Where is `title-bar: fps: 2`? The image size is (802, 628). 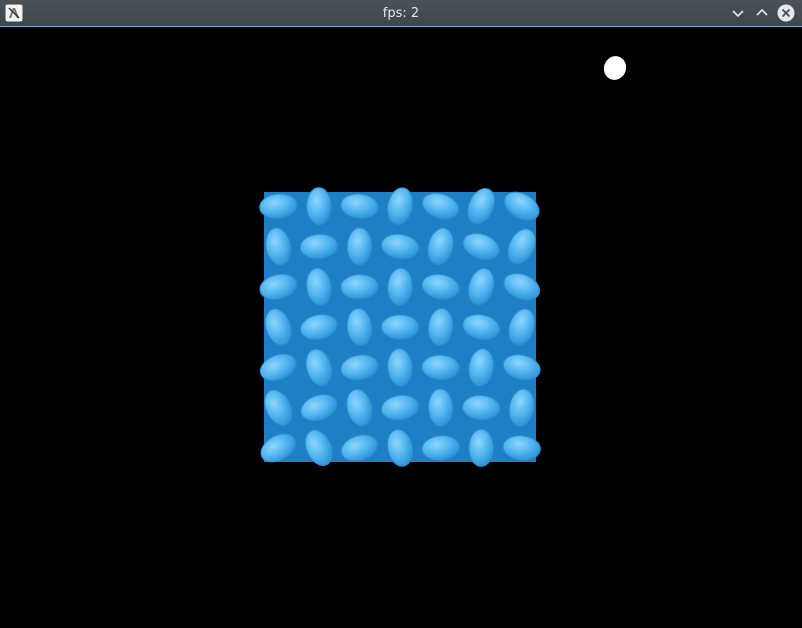
title-bar: fps: 2 is located at coordinates (401, 13).